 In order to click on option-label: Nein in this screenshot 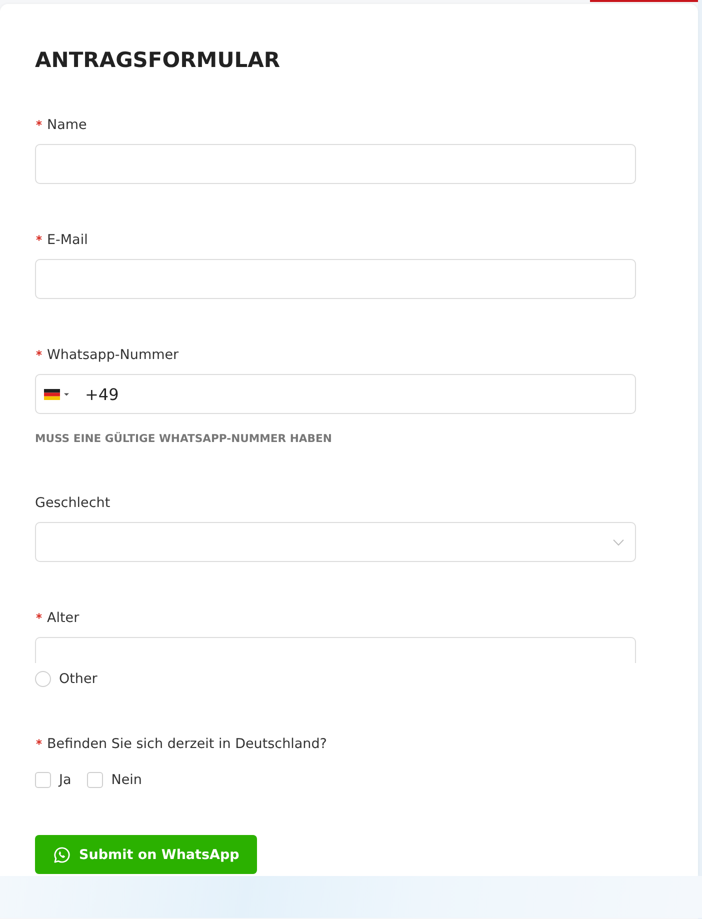, I will do `click(126, 780)`.